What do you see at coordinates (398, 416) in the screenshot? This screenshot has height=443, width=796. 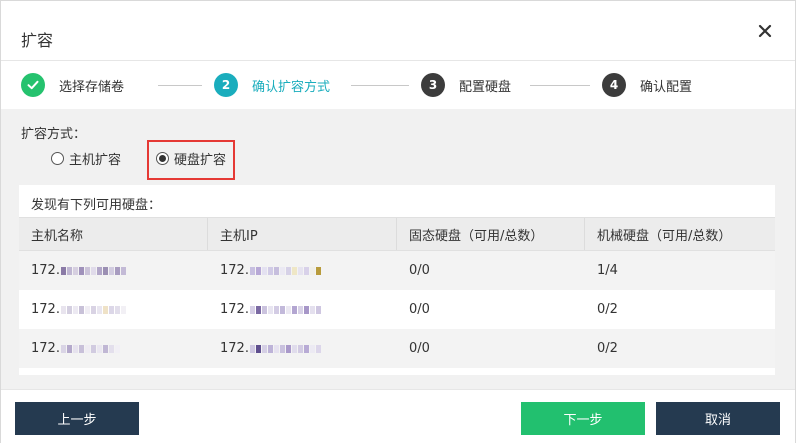 I see `dialog-footer: 上一步 下一步 取消` at bounding box center [398, 416].